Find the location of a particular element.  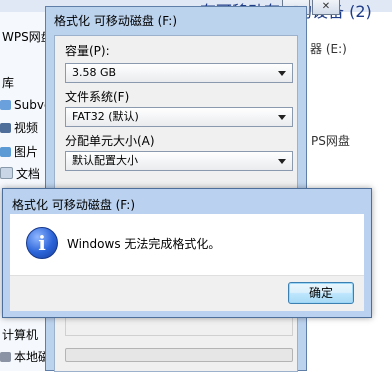

nav-item-local-disk: 本地磁 is located at coordinates (25, 357).